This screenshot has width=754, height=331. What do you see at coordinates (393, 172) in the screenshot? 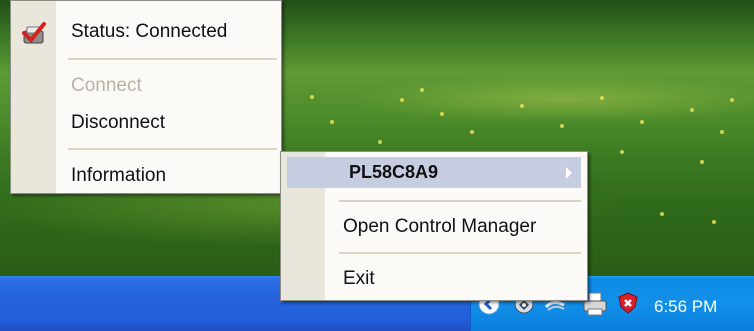
I see `device-menu-item: PL58C8A9` at bounding box center [393, 172].